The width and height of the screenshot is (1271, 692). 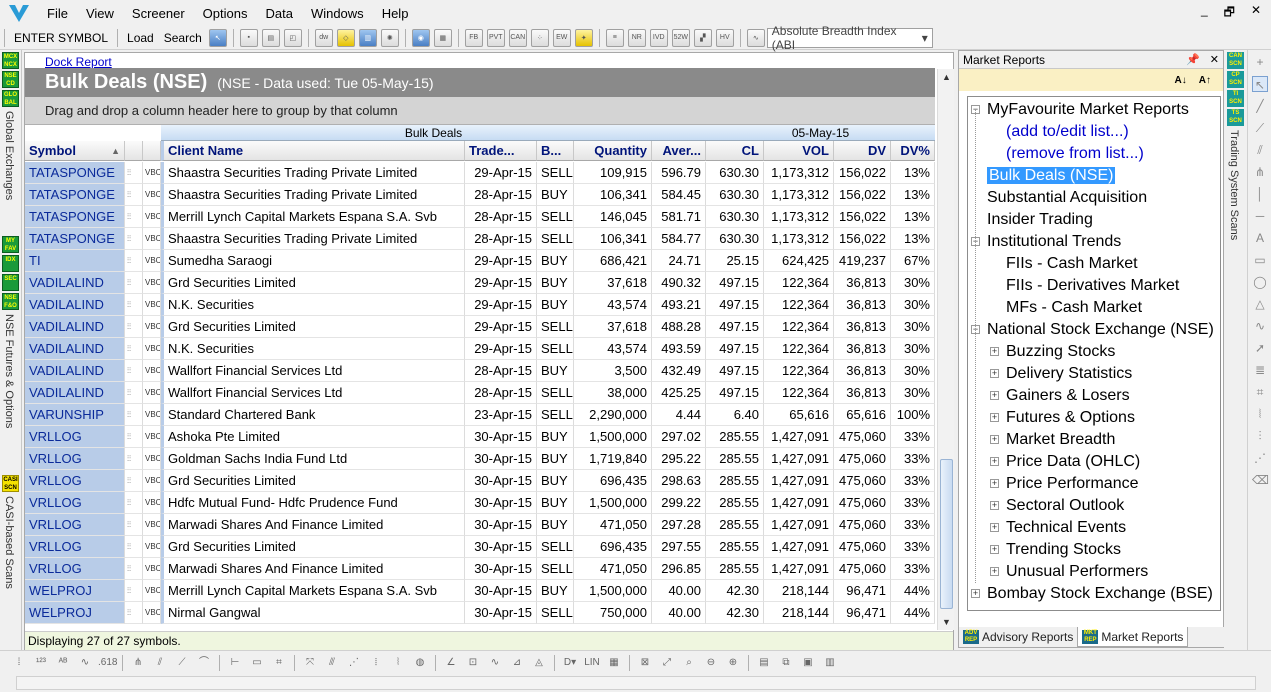 I want to click on tree-item: Price Data (OHLC), so click(x=1073, y=462).